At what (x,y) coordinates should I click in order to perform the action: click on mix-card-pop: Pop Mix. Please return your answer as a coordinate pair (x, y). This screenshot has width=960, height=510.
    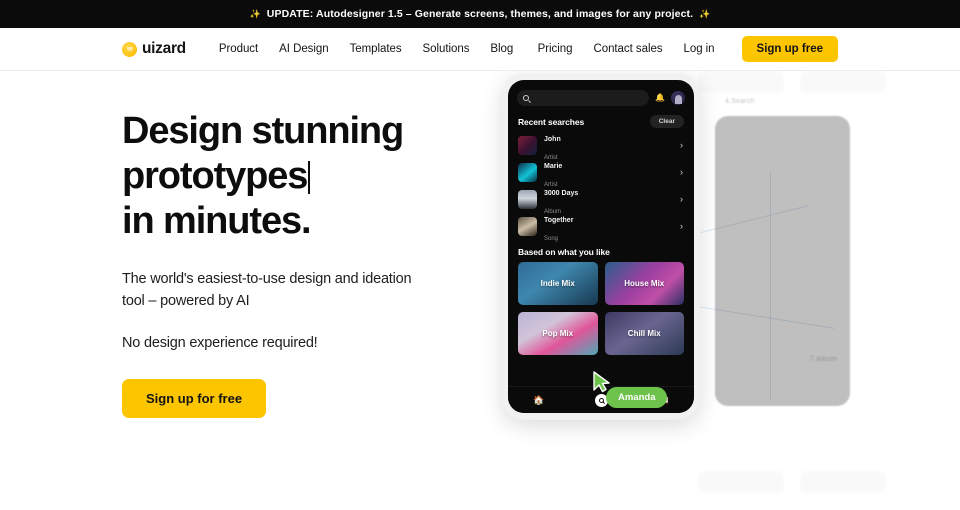
    Looking at the image, I should click on (558, 333).